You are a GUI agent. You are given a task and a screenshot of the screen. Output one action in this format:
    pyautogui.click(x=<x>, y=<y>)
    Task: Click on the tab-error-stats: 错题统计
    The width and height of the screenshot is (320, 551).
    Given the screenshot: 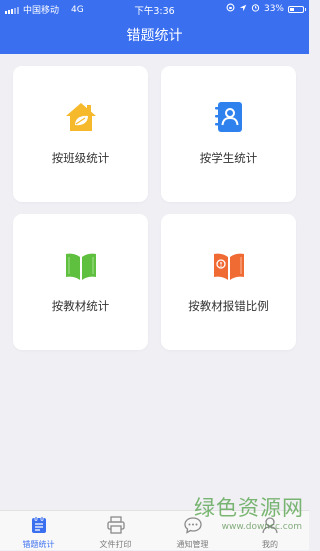 What is the action you would take?
    pyautogui.click(x=38, y=531)
    